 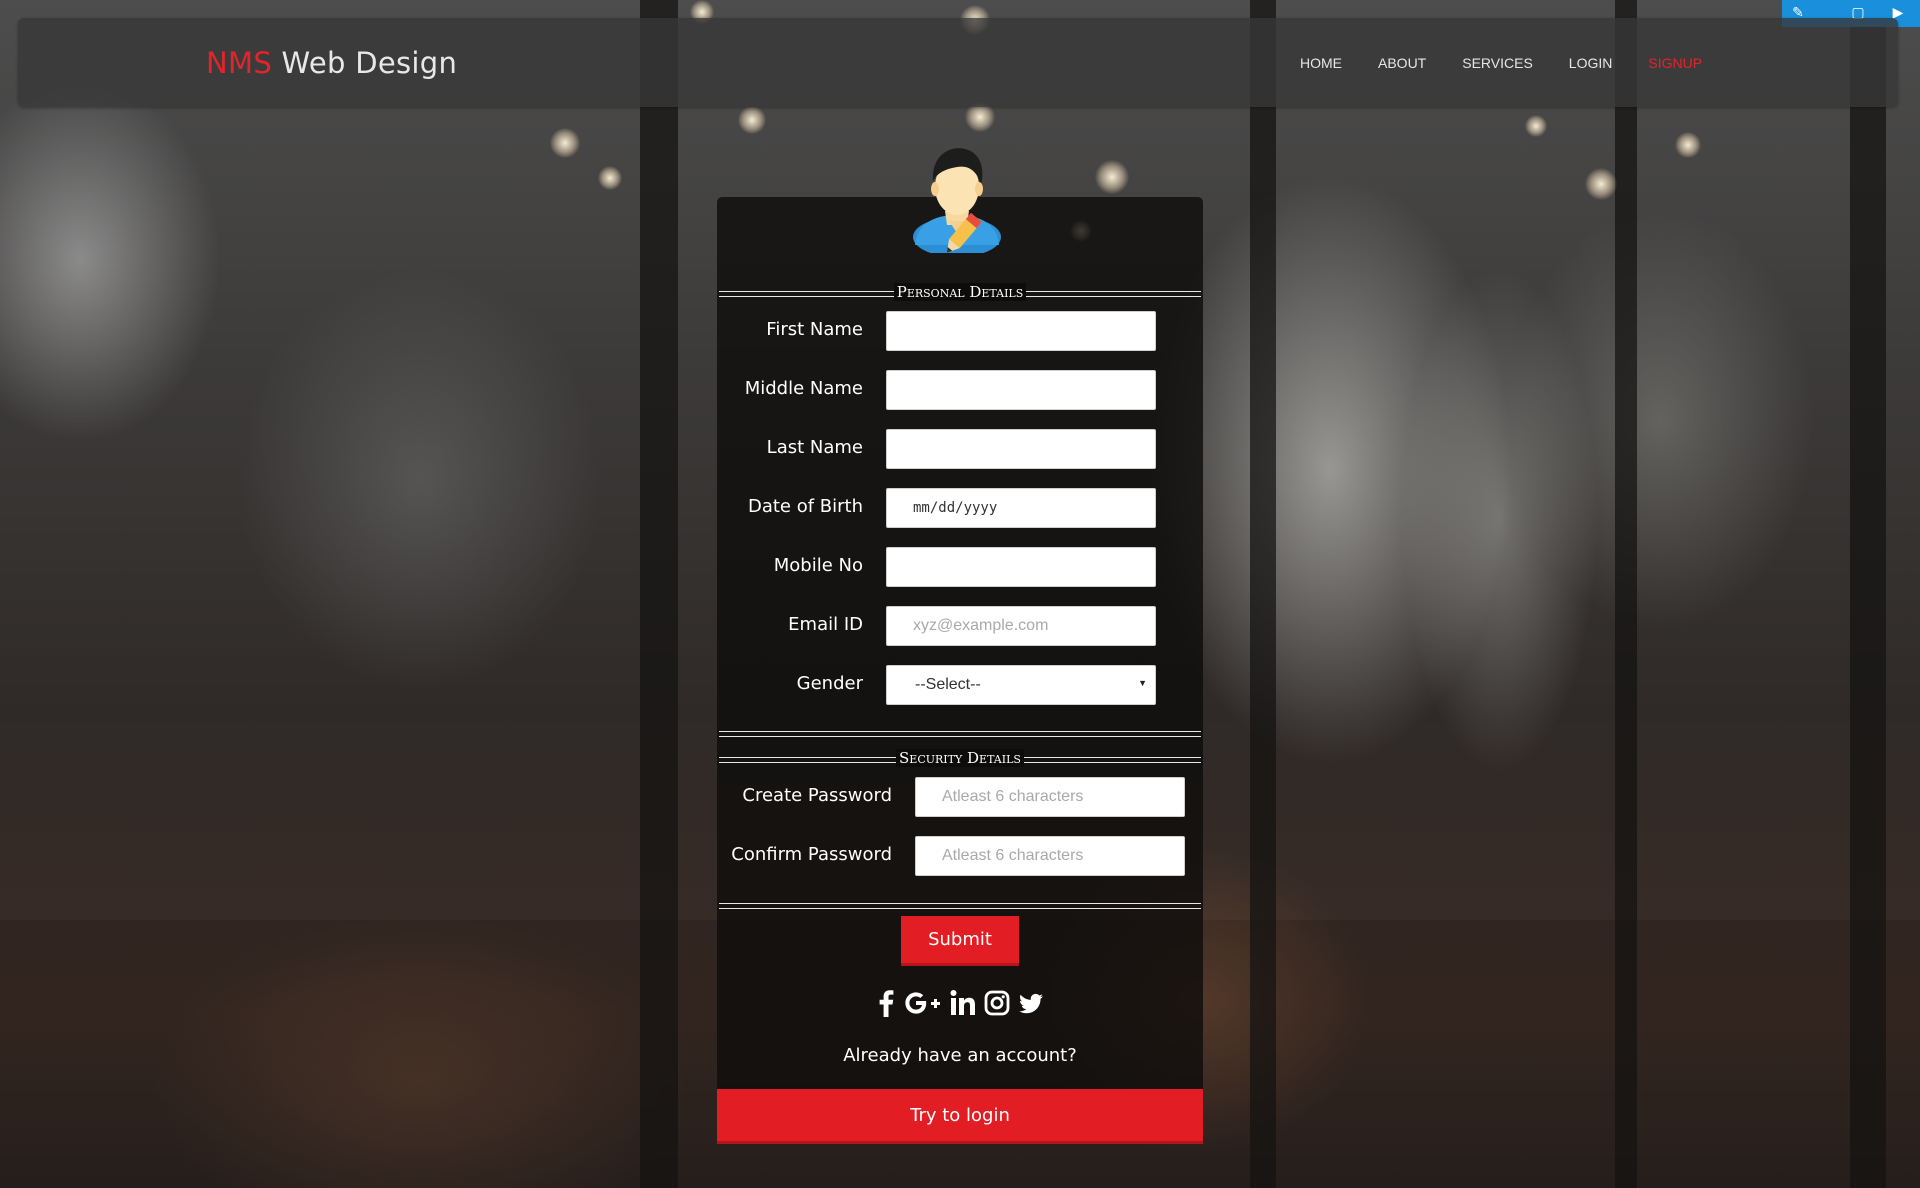 What do you see at coordinates (814, 447) in the screenshot?
I see `last-name-label: Last Name` at bounding box center [814, 447].